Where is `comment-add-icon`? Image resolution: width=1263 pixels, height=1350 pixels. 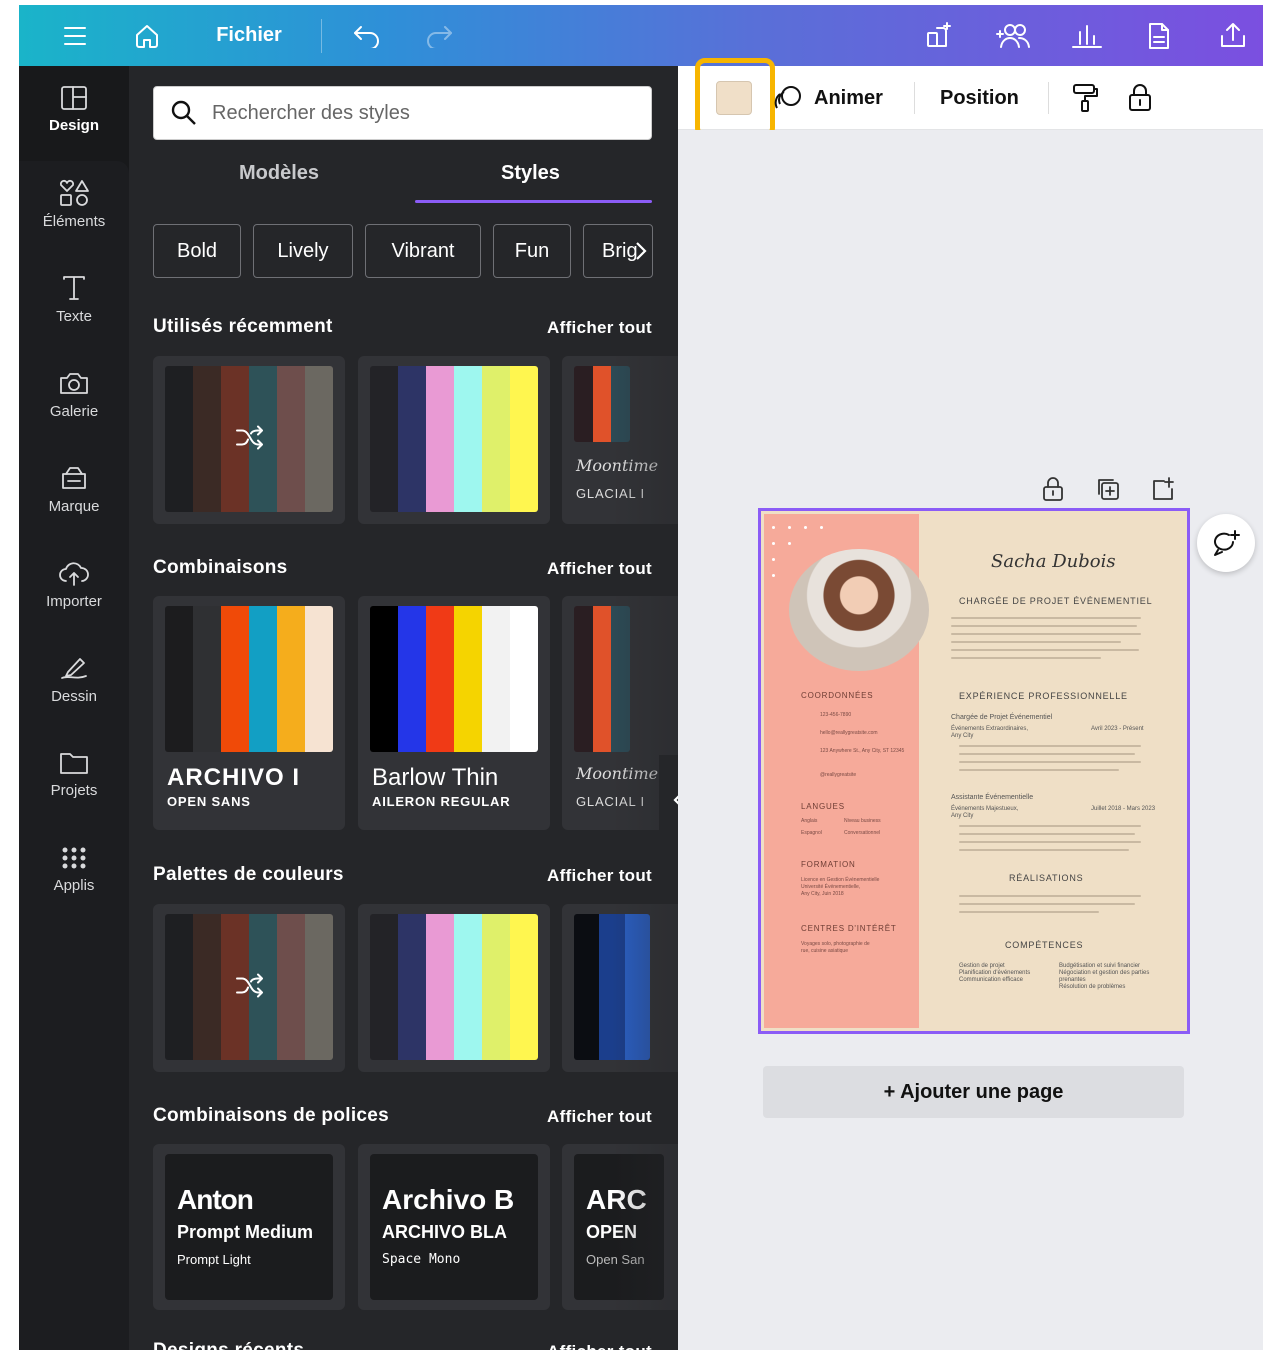
comment-add-icon is located at coordinates (1227, 543).